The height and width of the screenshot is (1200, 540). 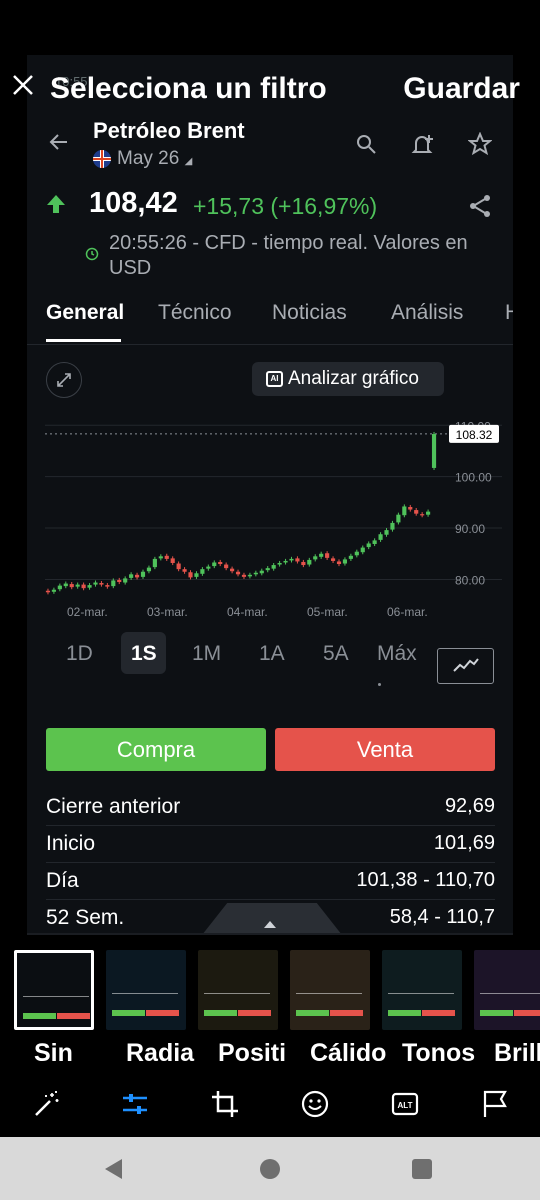 I want to click on analyze-chart-button: AI Analizar gráfico, so click(x=348, y=379).